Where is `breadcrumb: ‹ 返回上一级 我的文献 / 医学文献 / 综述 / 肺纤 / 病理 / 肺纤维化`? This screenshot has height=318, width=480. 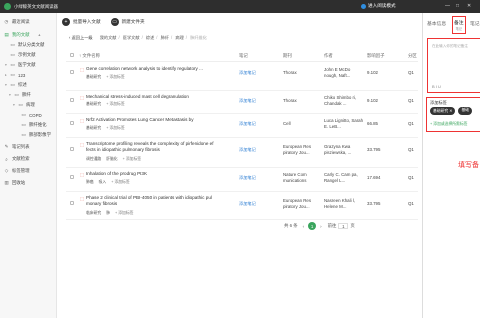
breadcrumb: ‹ 返回上一级 我的文献 / 医学文献 / 综述 / 肺纤 / 病理 / 肺纤维化 is located at coordinates (138, 37).